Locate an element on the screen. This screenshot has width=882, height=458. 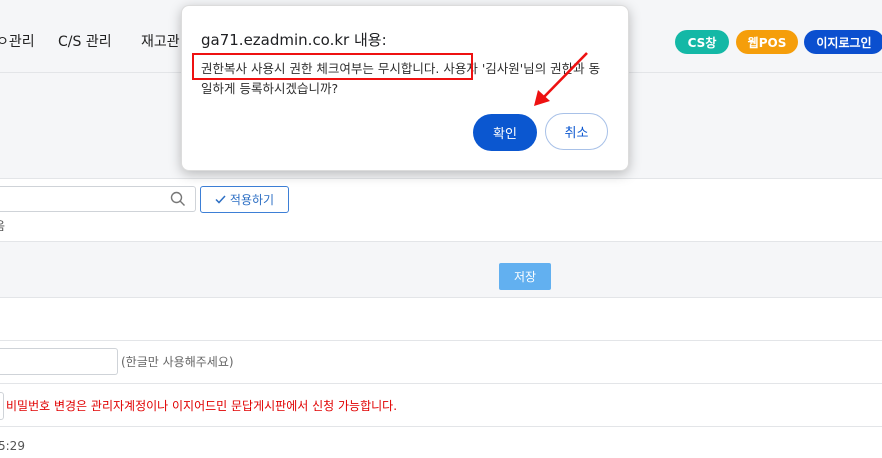
save-section is located at coordinates (441, 269).